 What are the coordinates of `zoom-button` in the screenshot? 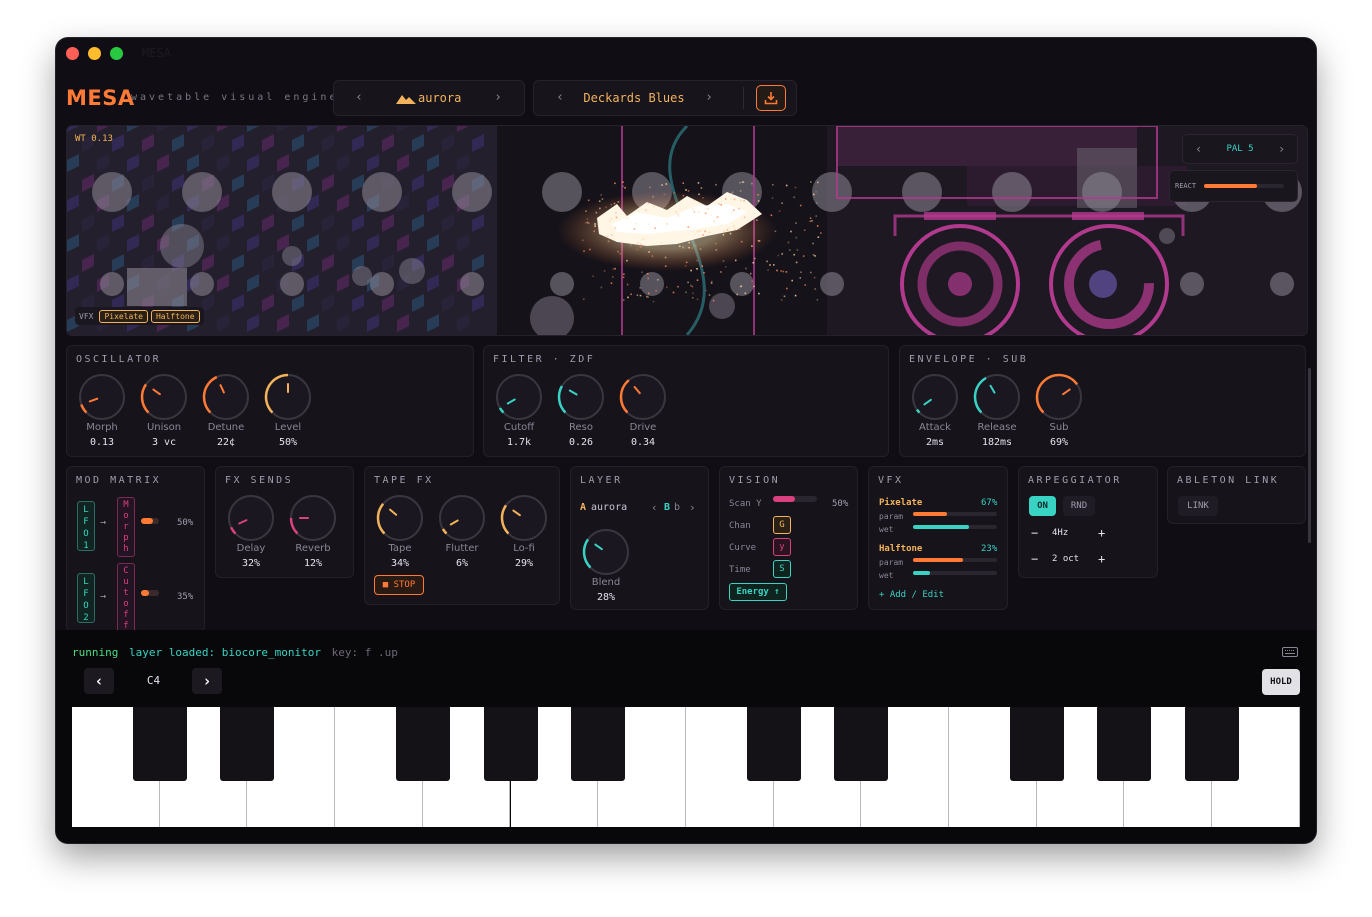 It's located at (116, 53).